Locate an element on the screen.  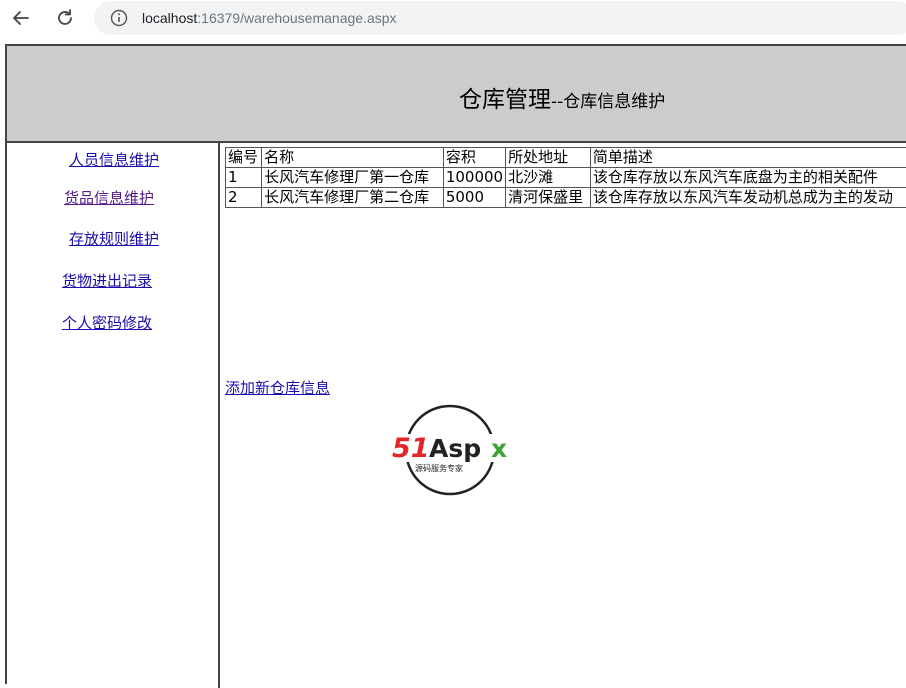
browser-toolbar: localhost:16379/warehousemanage.aspx is located at coordinates (453, 18).